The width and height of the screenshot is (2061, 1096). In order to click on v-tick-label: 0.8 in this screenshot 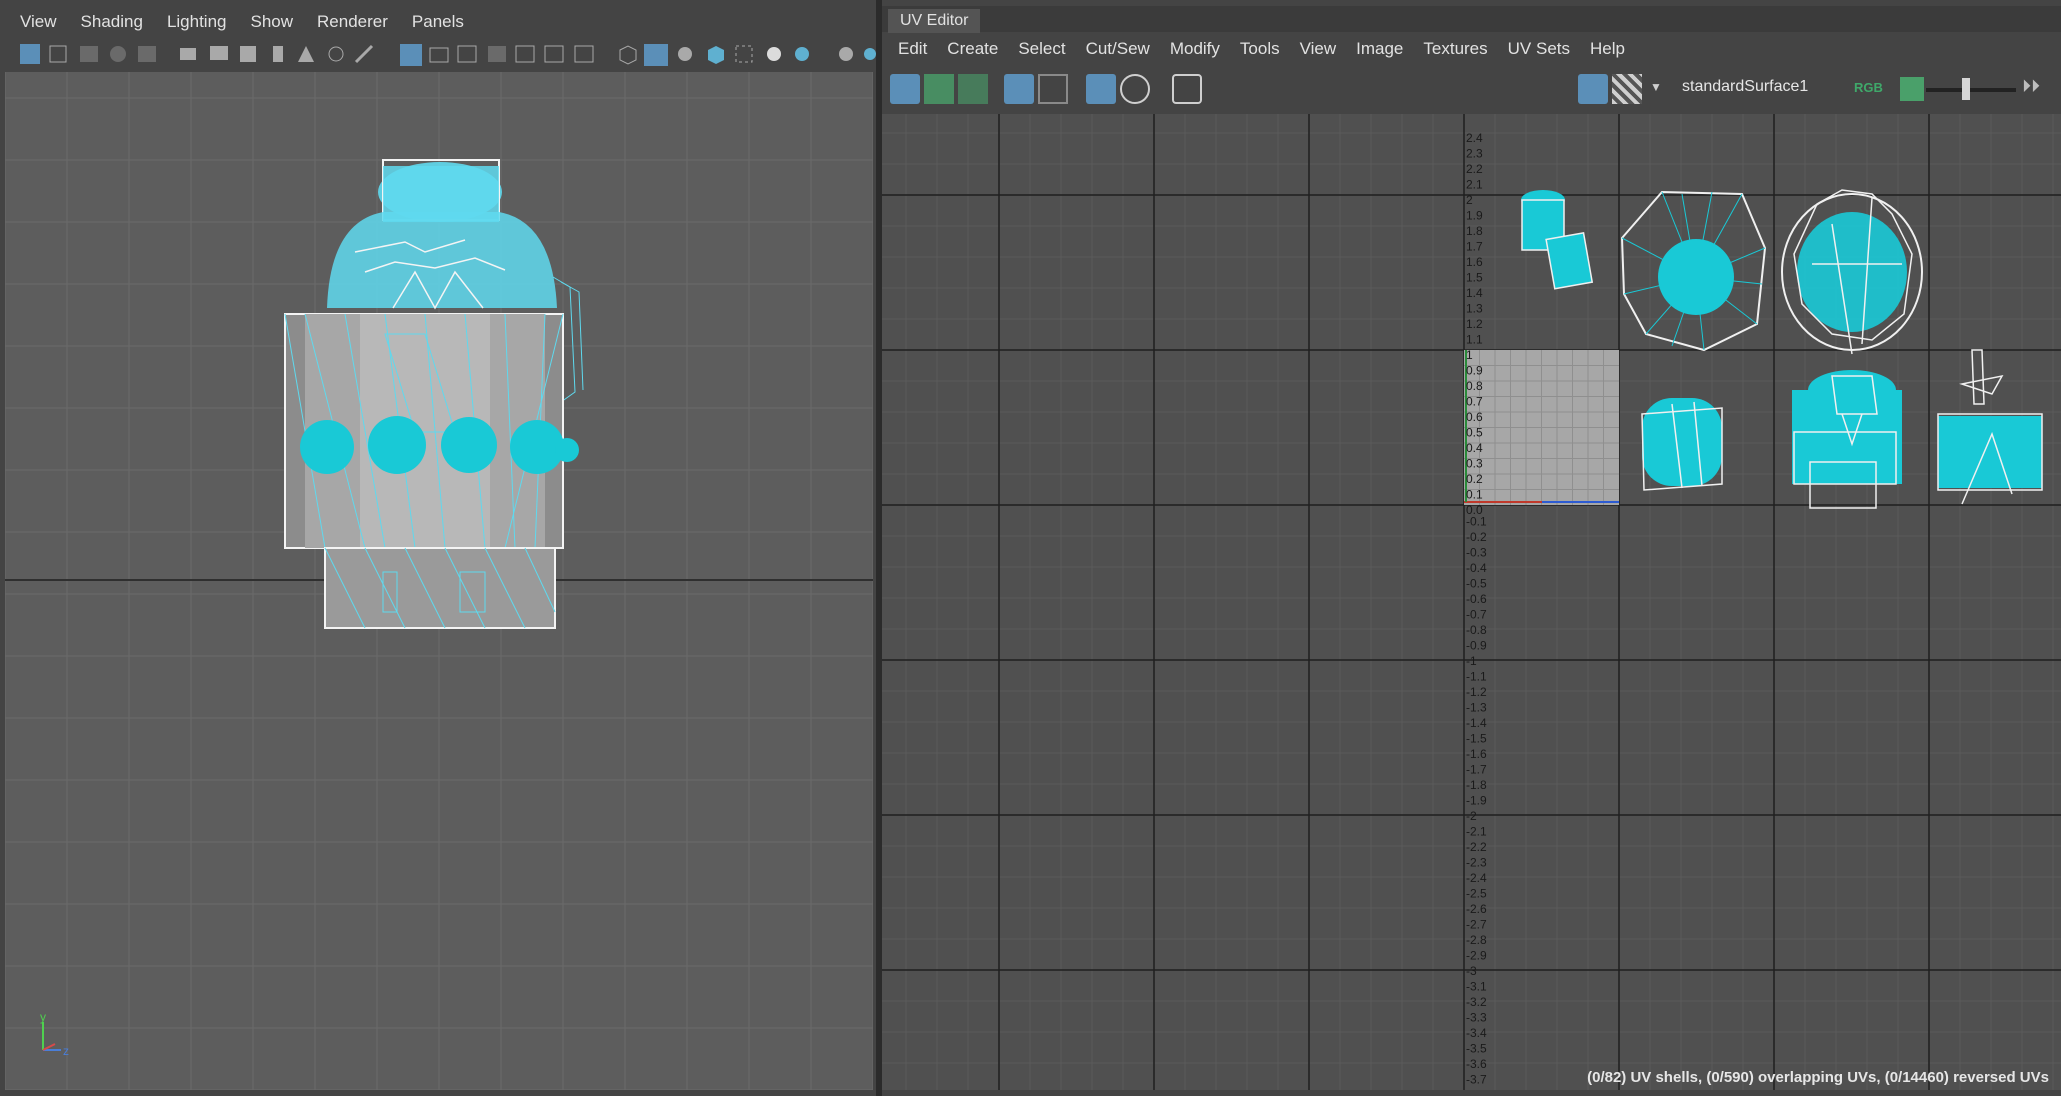, I will do `click(1474, 386)`.